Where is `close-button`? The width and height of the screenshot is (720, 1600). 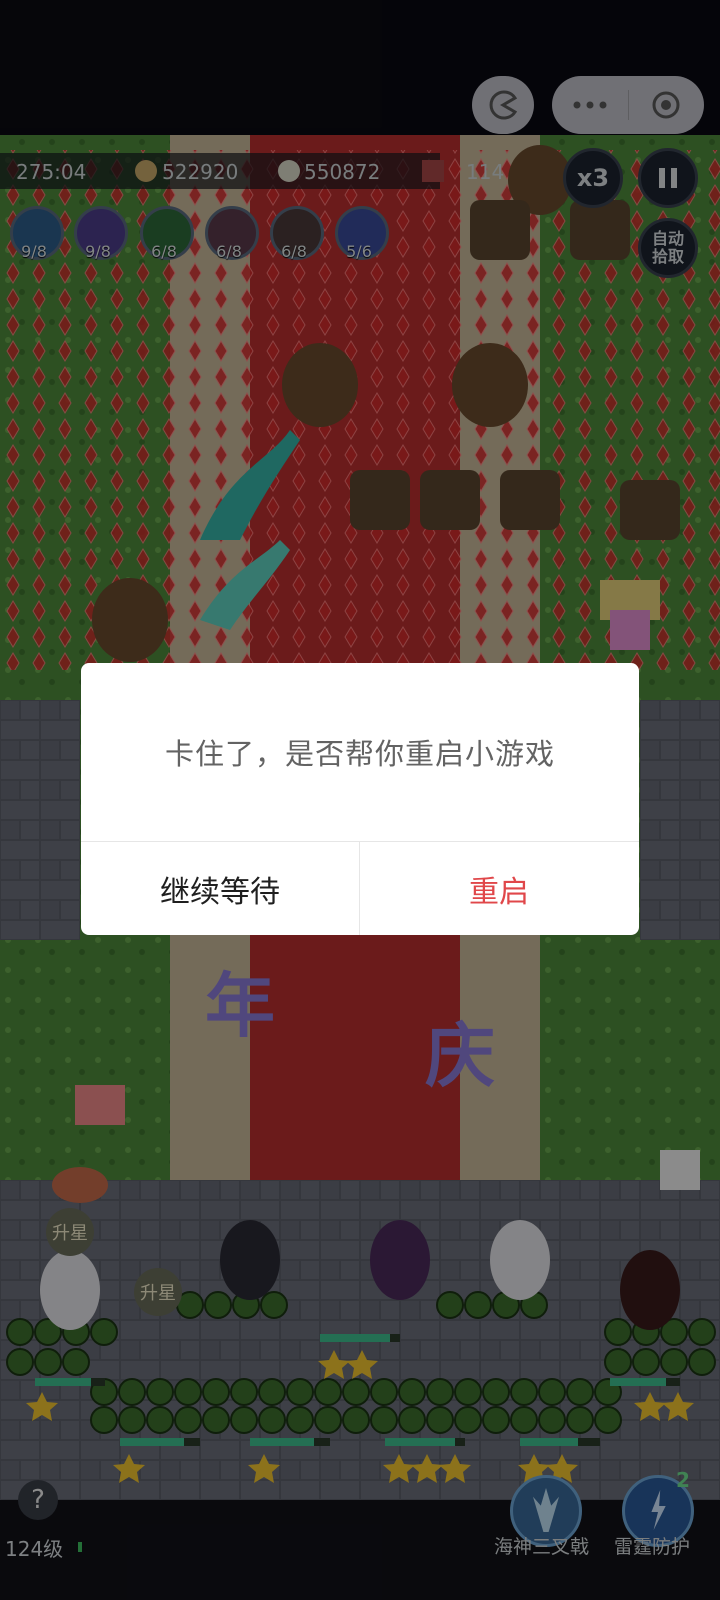 close-button is located at coordinates (666, 105).